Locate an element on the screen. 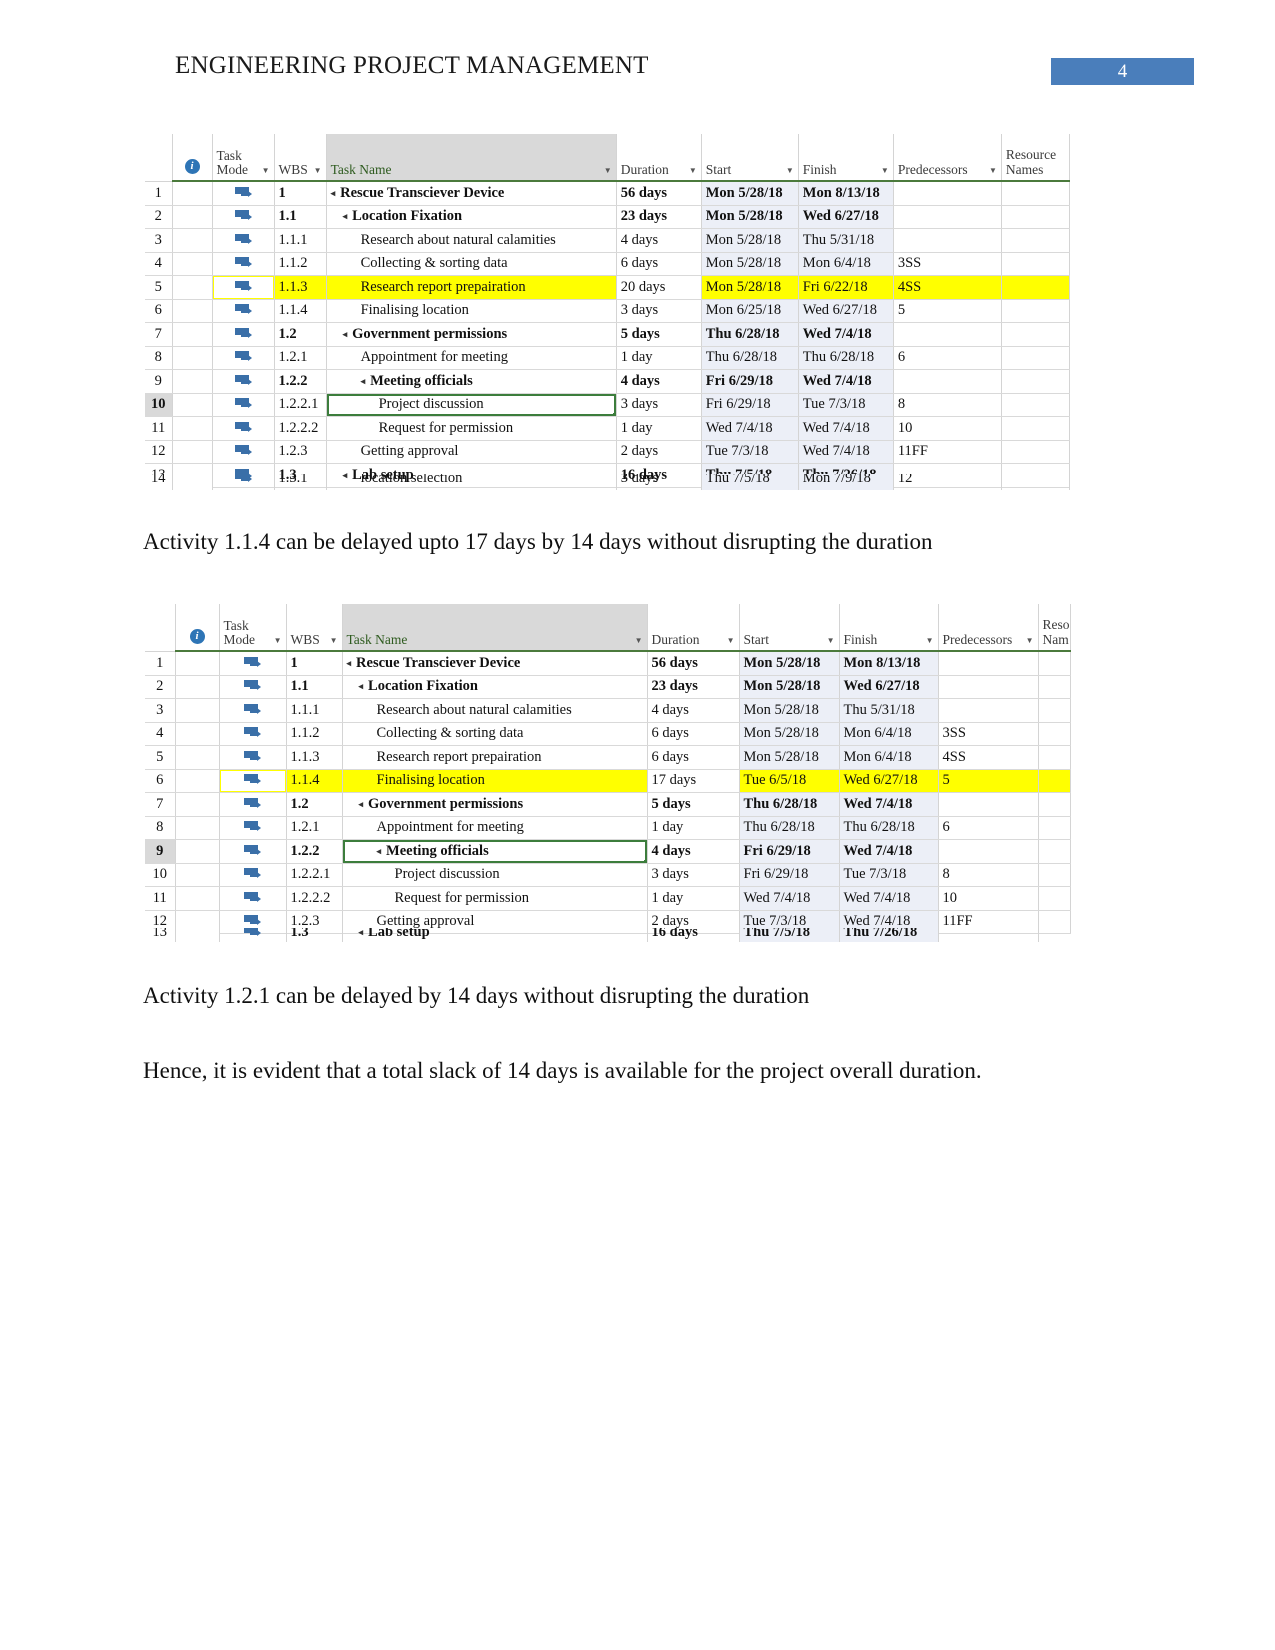 The image size is (1275, 1650). row-number-cell: 10 is located at coordinates (159, 405).